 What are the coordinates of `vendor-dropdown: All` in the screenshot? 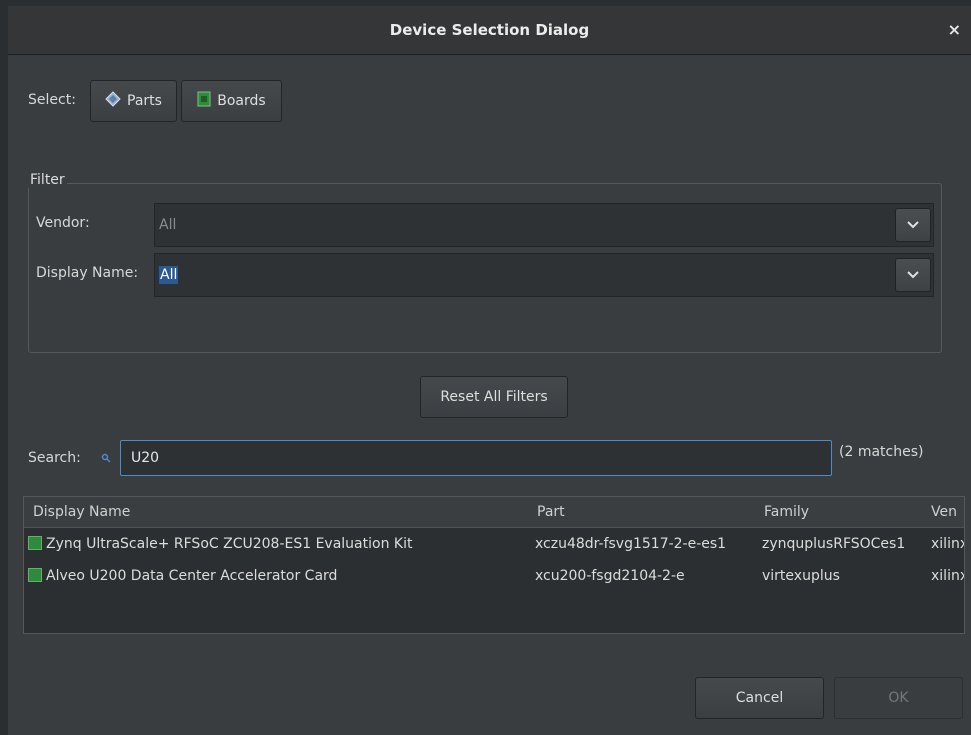 It's located at (544, 225).